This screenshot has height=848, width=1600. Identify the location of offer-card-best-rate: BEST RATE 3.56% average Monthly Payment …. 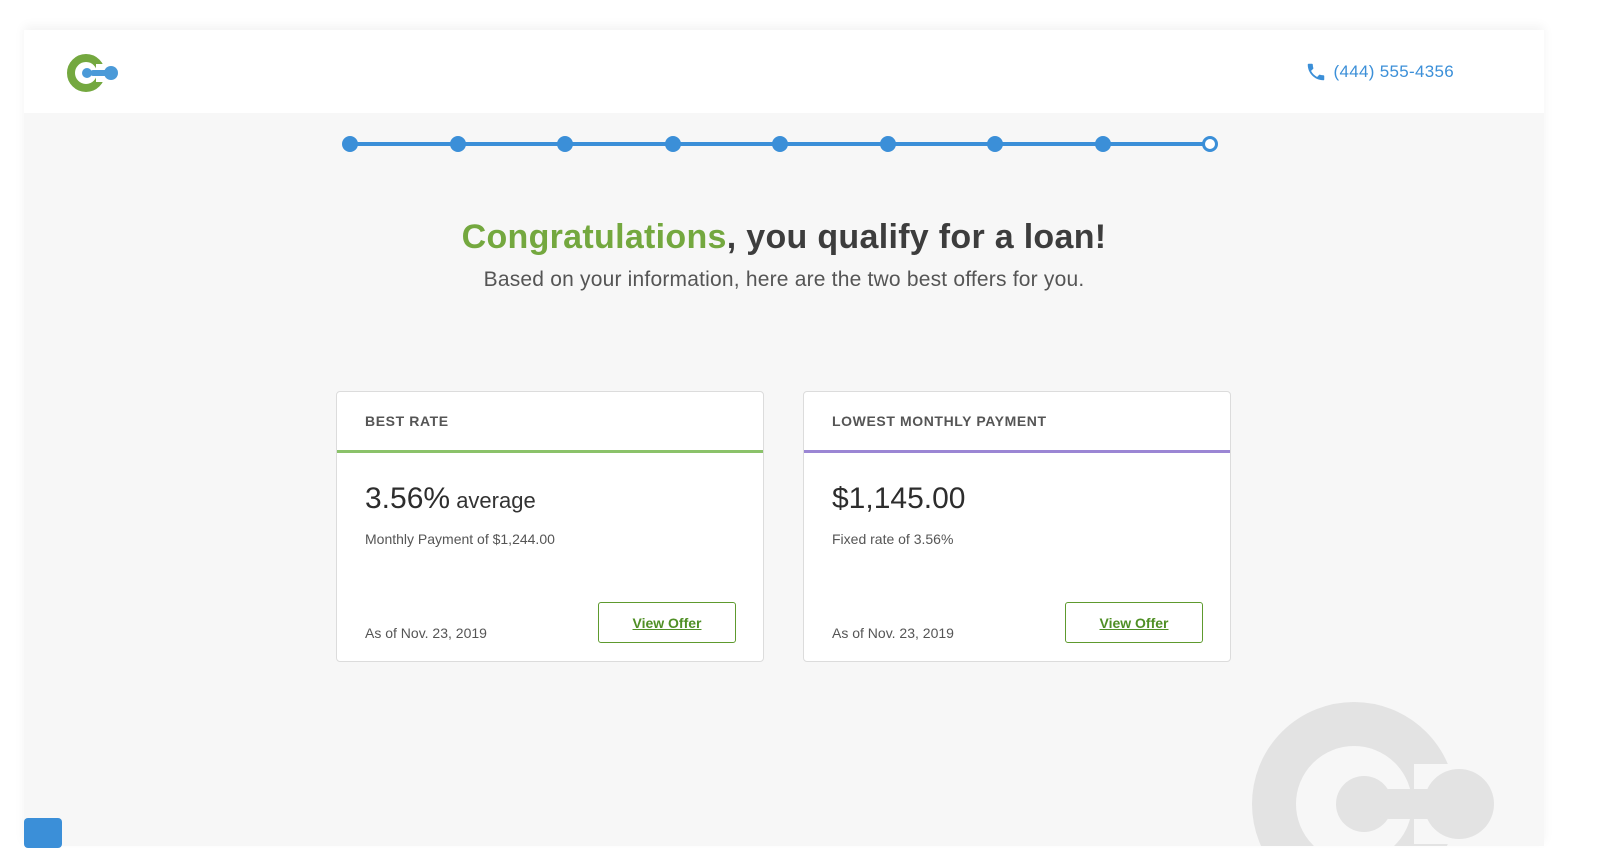
(550, 526).